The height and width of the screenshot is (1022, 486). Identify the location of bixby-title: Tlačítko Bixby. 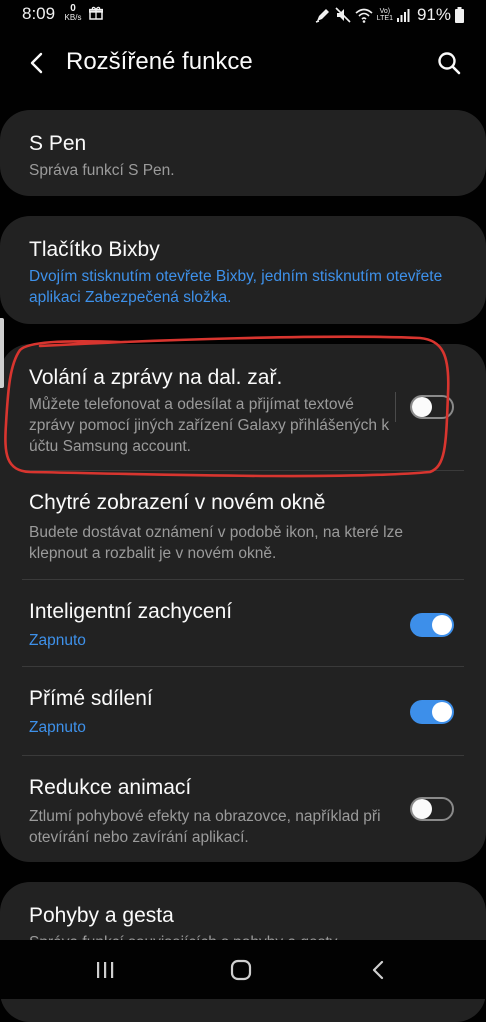
(94, 249).